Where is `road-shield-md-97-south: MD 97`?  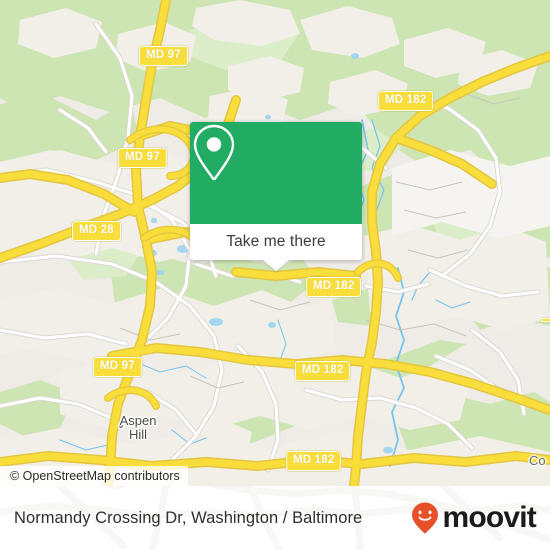 road-shield-md-97-south: MD 97 is located at coordinates (117, 367).